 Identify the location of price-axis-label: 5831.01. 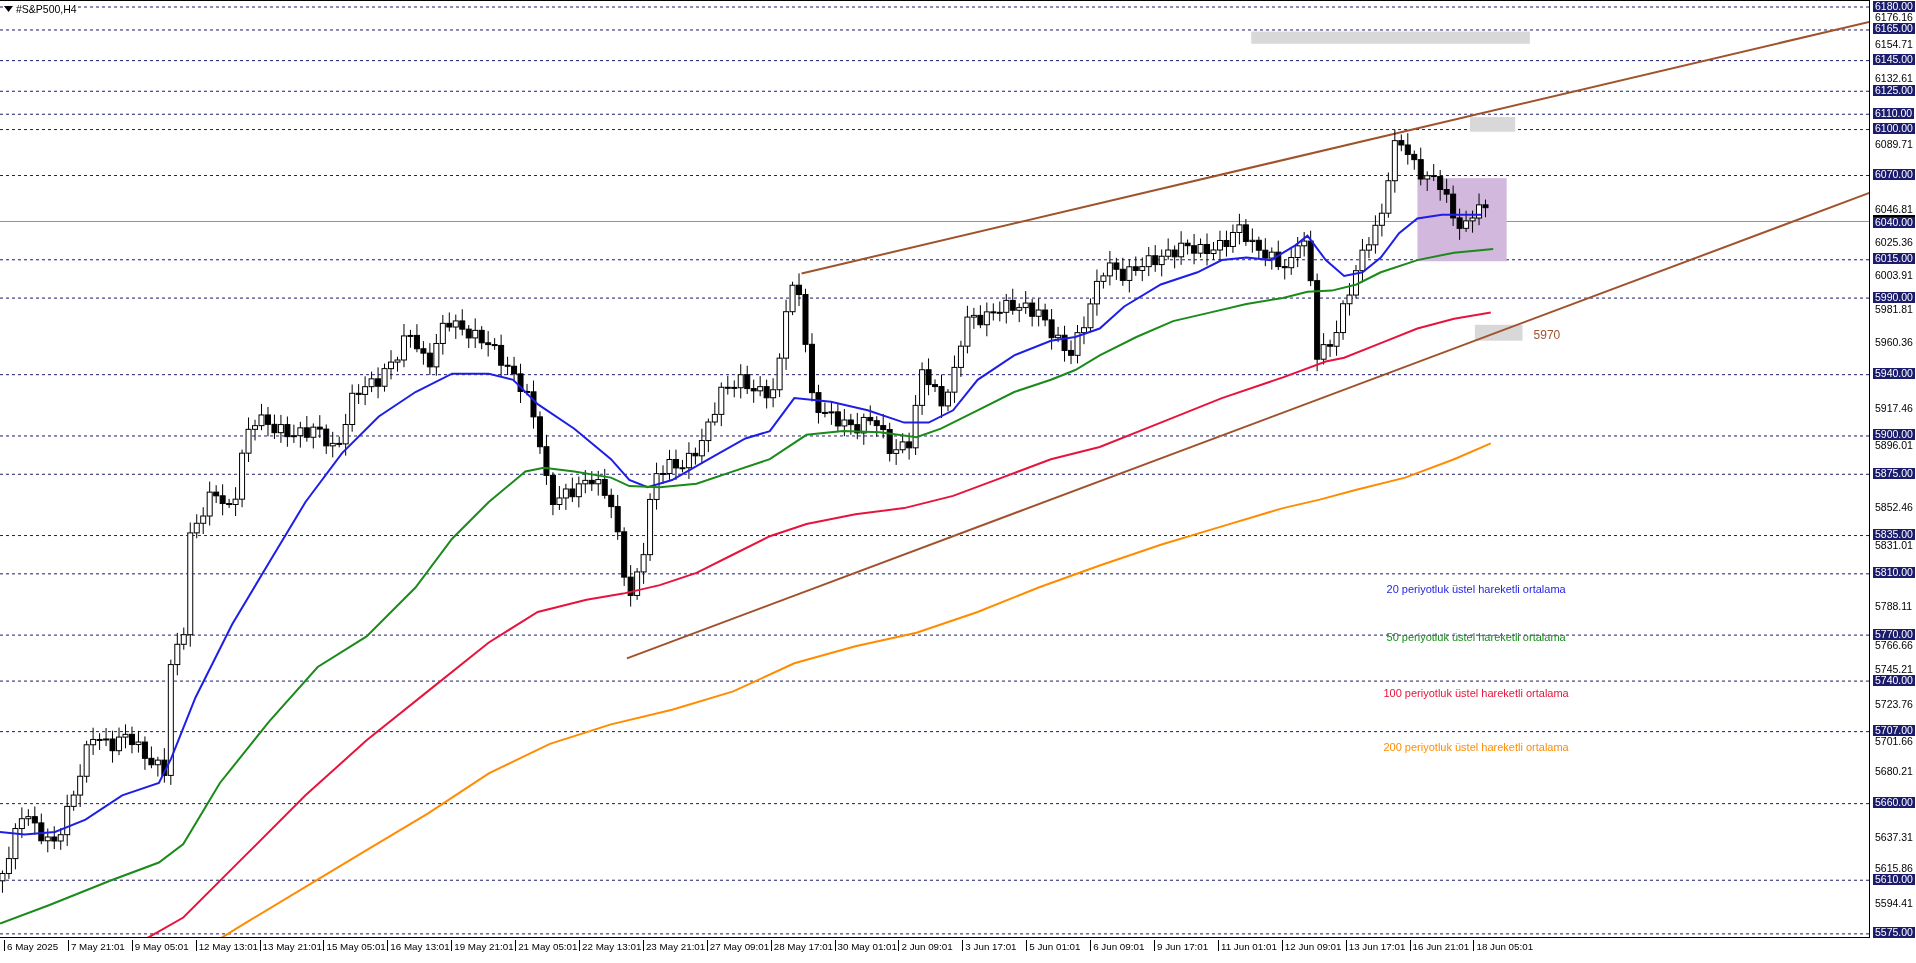
(1894, 546).